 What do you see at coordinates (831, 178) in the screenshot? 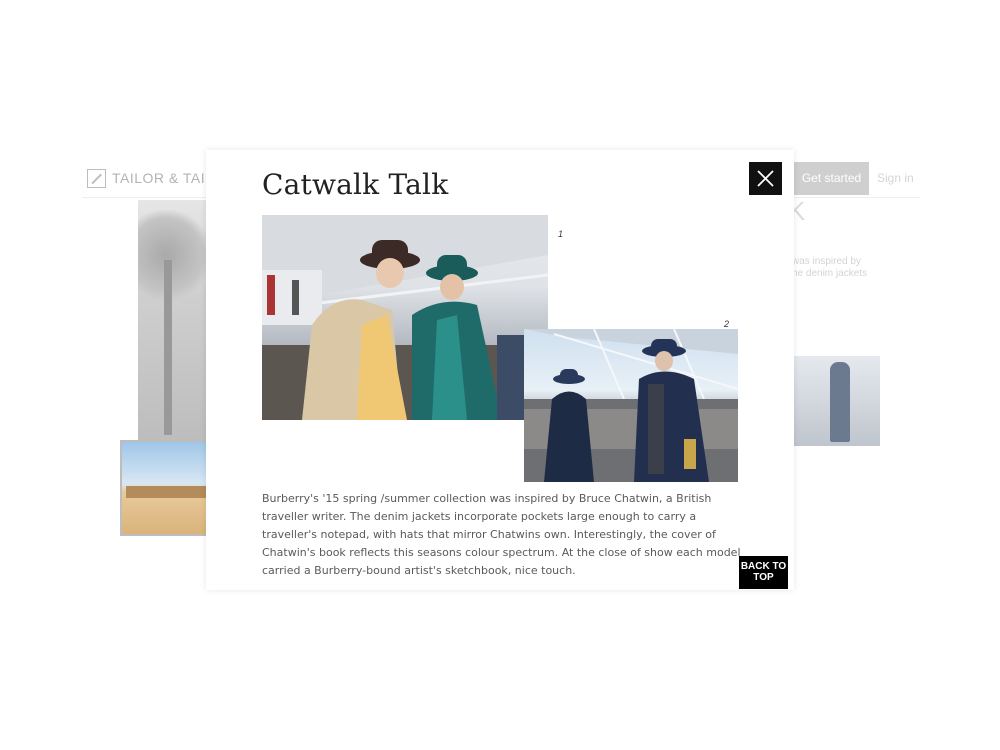
I see `get-started-button: Get started` at bounding box center [831, 178].